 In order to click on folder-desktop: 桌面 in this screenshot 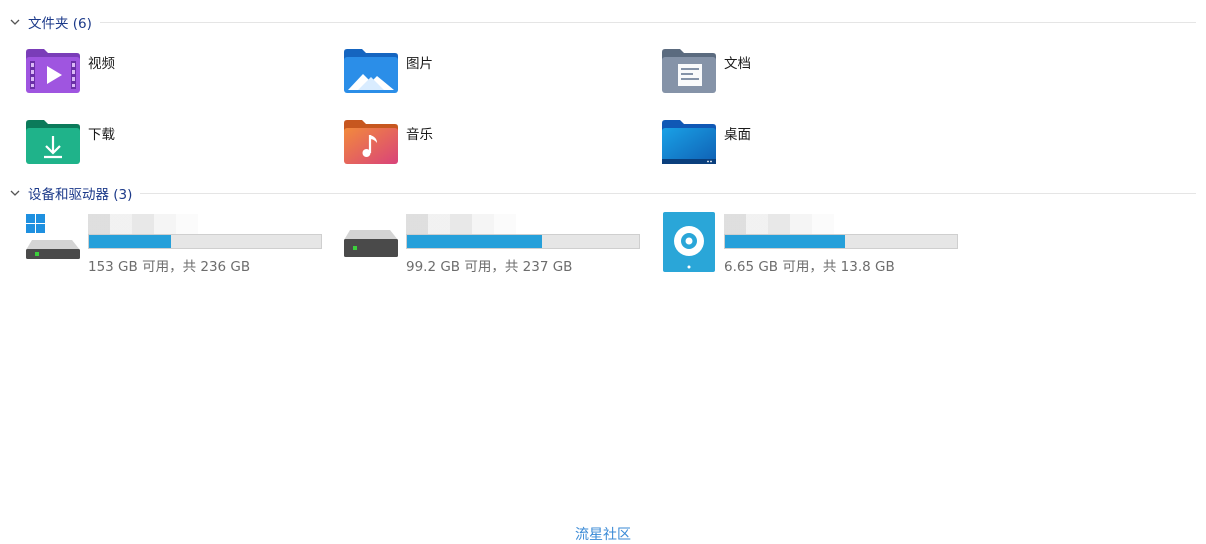, I will do `click(812, 147)`.